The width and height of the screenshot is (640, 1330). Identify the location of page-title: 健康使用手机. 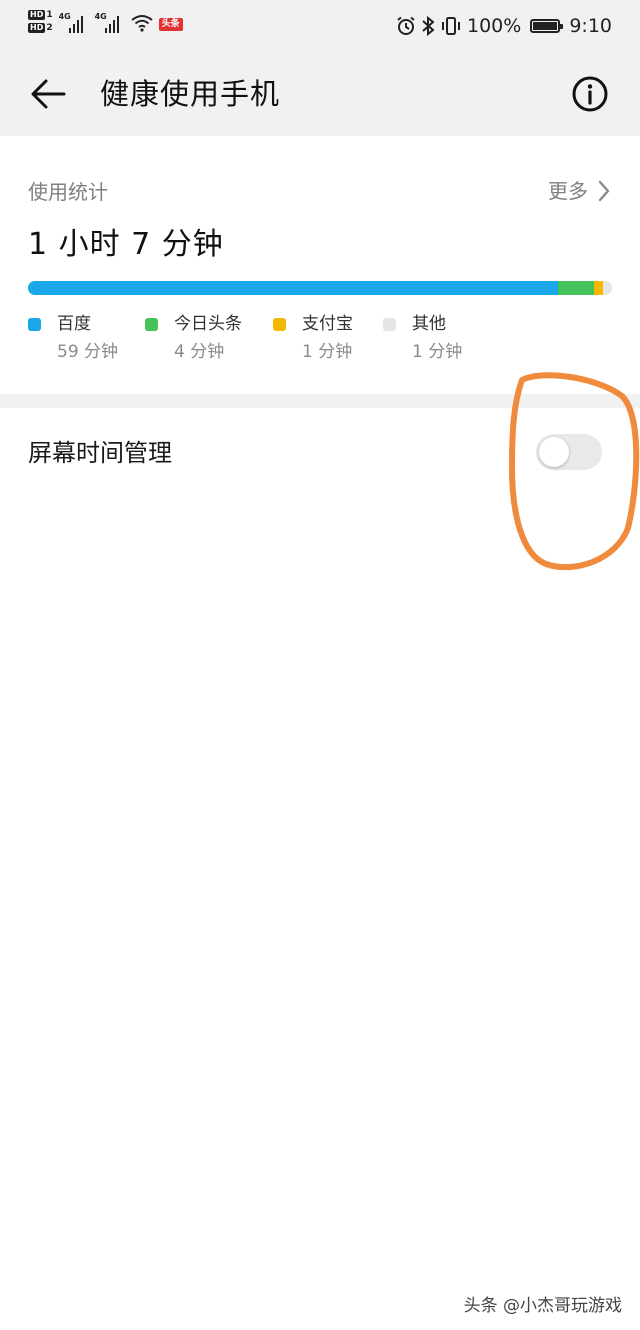
(190, 94).